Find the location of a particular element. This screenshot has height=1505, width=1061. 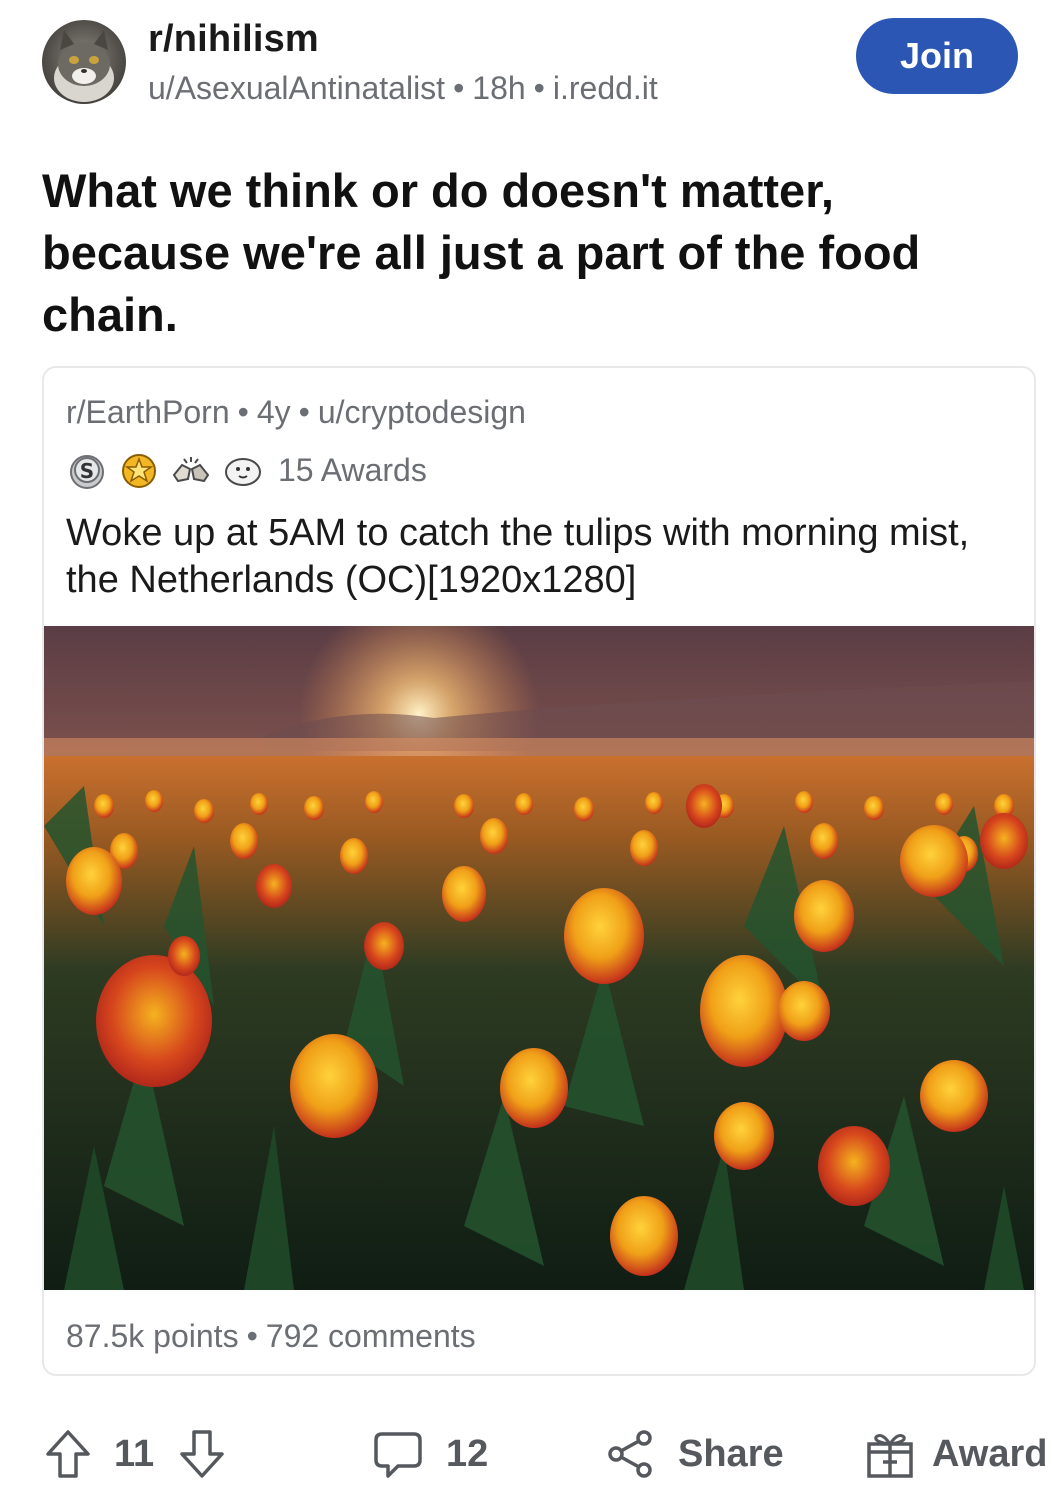

post-domain: i.redd.it is located at coordinates (605, 88).